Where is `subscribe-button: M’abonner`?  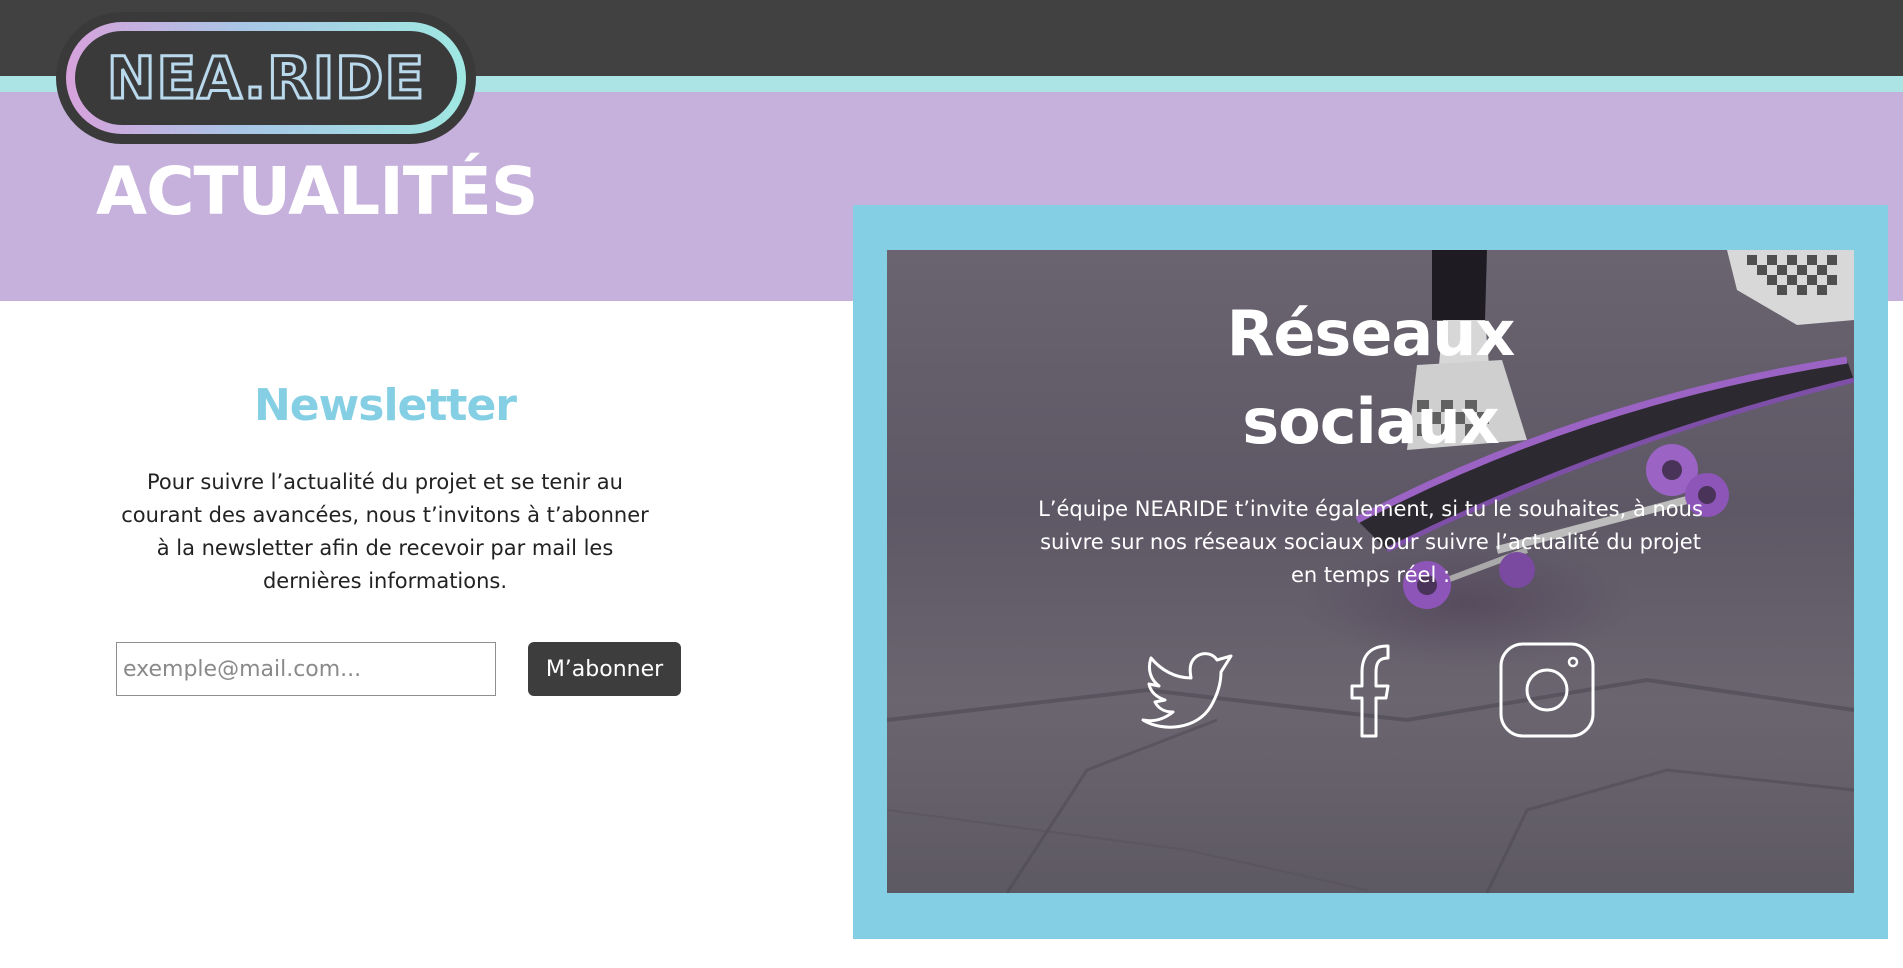 subscribe-button: M’abonner is located at coordinates (604, 669).